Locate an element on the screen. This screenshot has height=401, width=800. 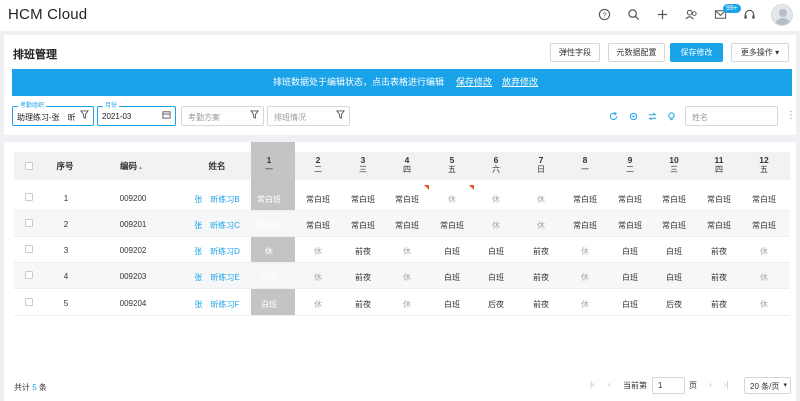
contacts-icon is located at coordinates (691, 15).